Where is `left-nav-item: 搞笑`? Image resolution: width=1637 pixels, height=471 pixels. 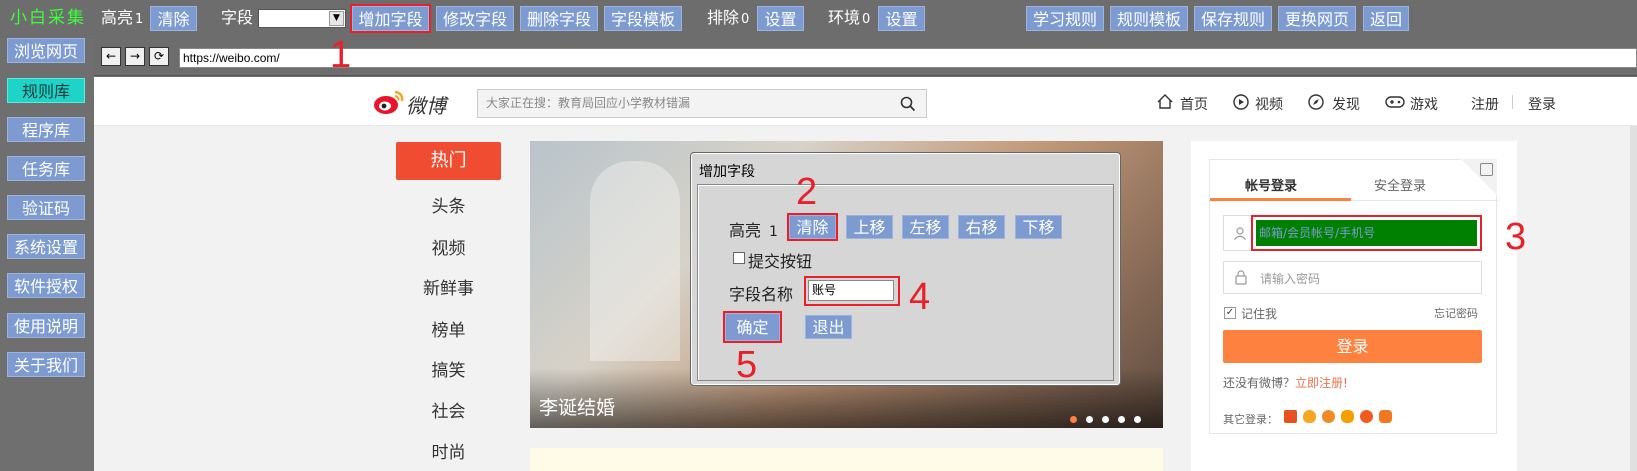 left-nav-item: 搞笑 is located at coordinates (448, 368).